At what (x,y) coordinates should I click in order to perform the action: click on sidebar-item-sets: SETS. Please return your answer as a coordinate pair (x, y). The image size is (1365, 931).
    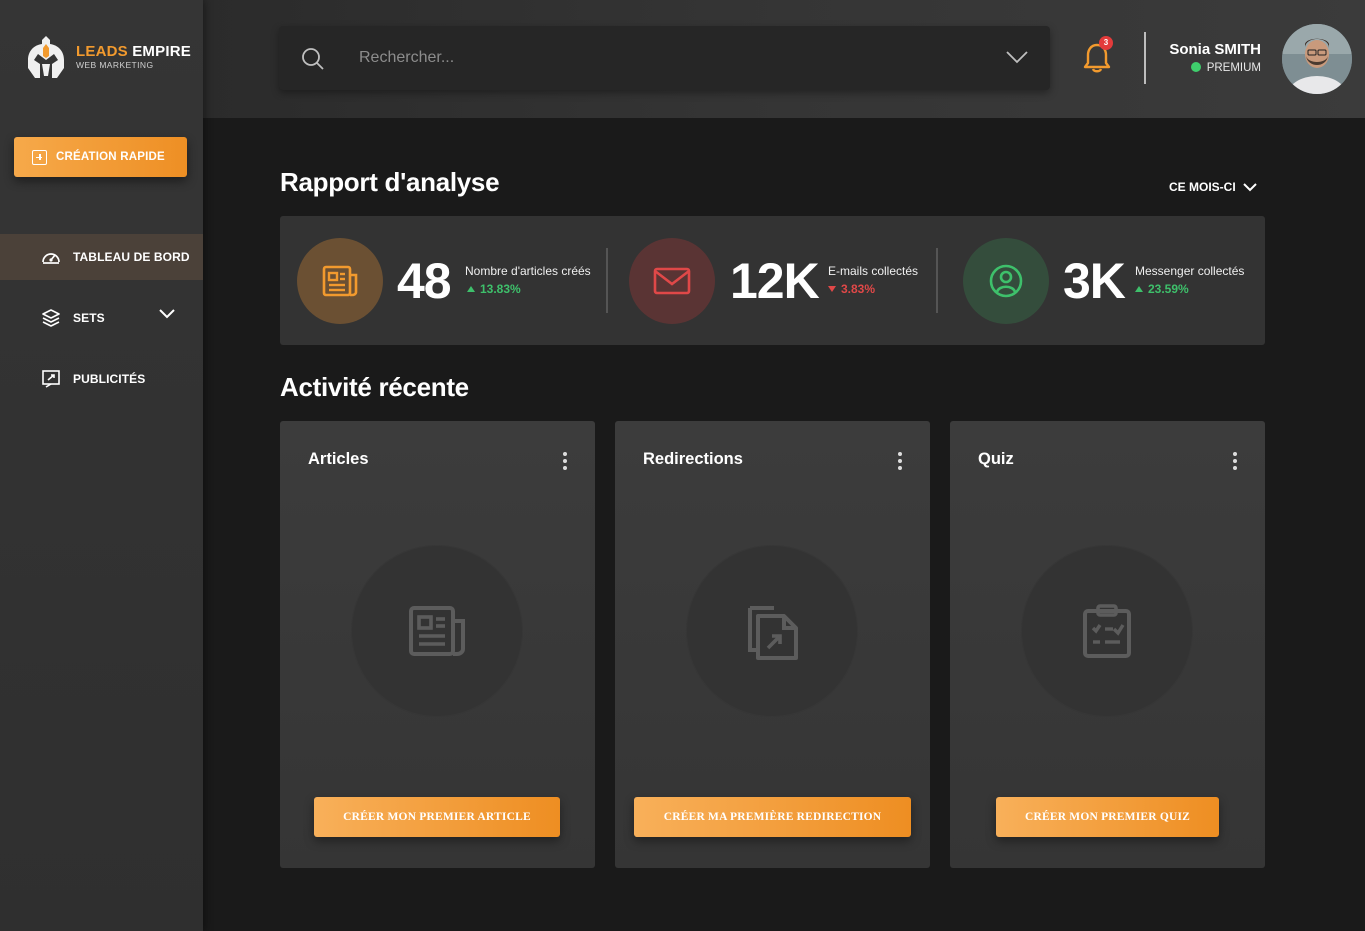
    Looking at the image, I should click on (101, 318).